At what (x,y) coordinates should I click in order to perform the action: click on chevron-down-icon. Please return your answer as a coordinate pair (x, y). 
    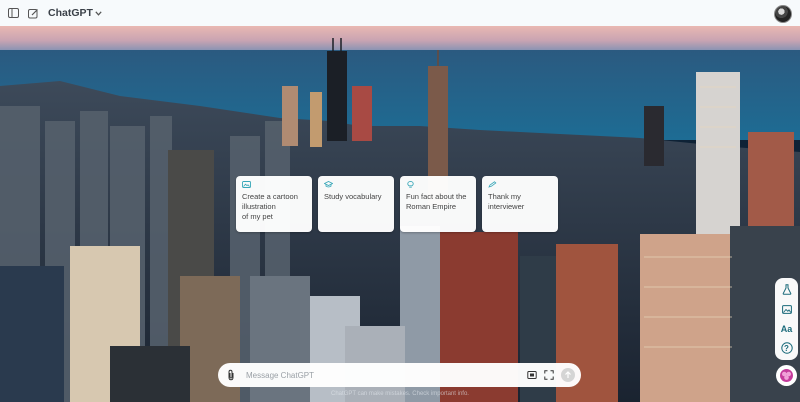
    Looking at the image, I should click on (98, 13).